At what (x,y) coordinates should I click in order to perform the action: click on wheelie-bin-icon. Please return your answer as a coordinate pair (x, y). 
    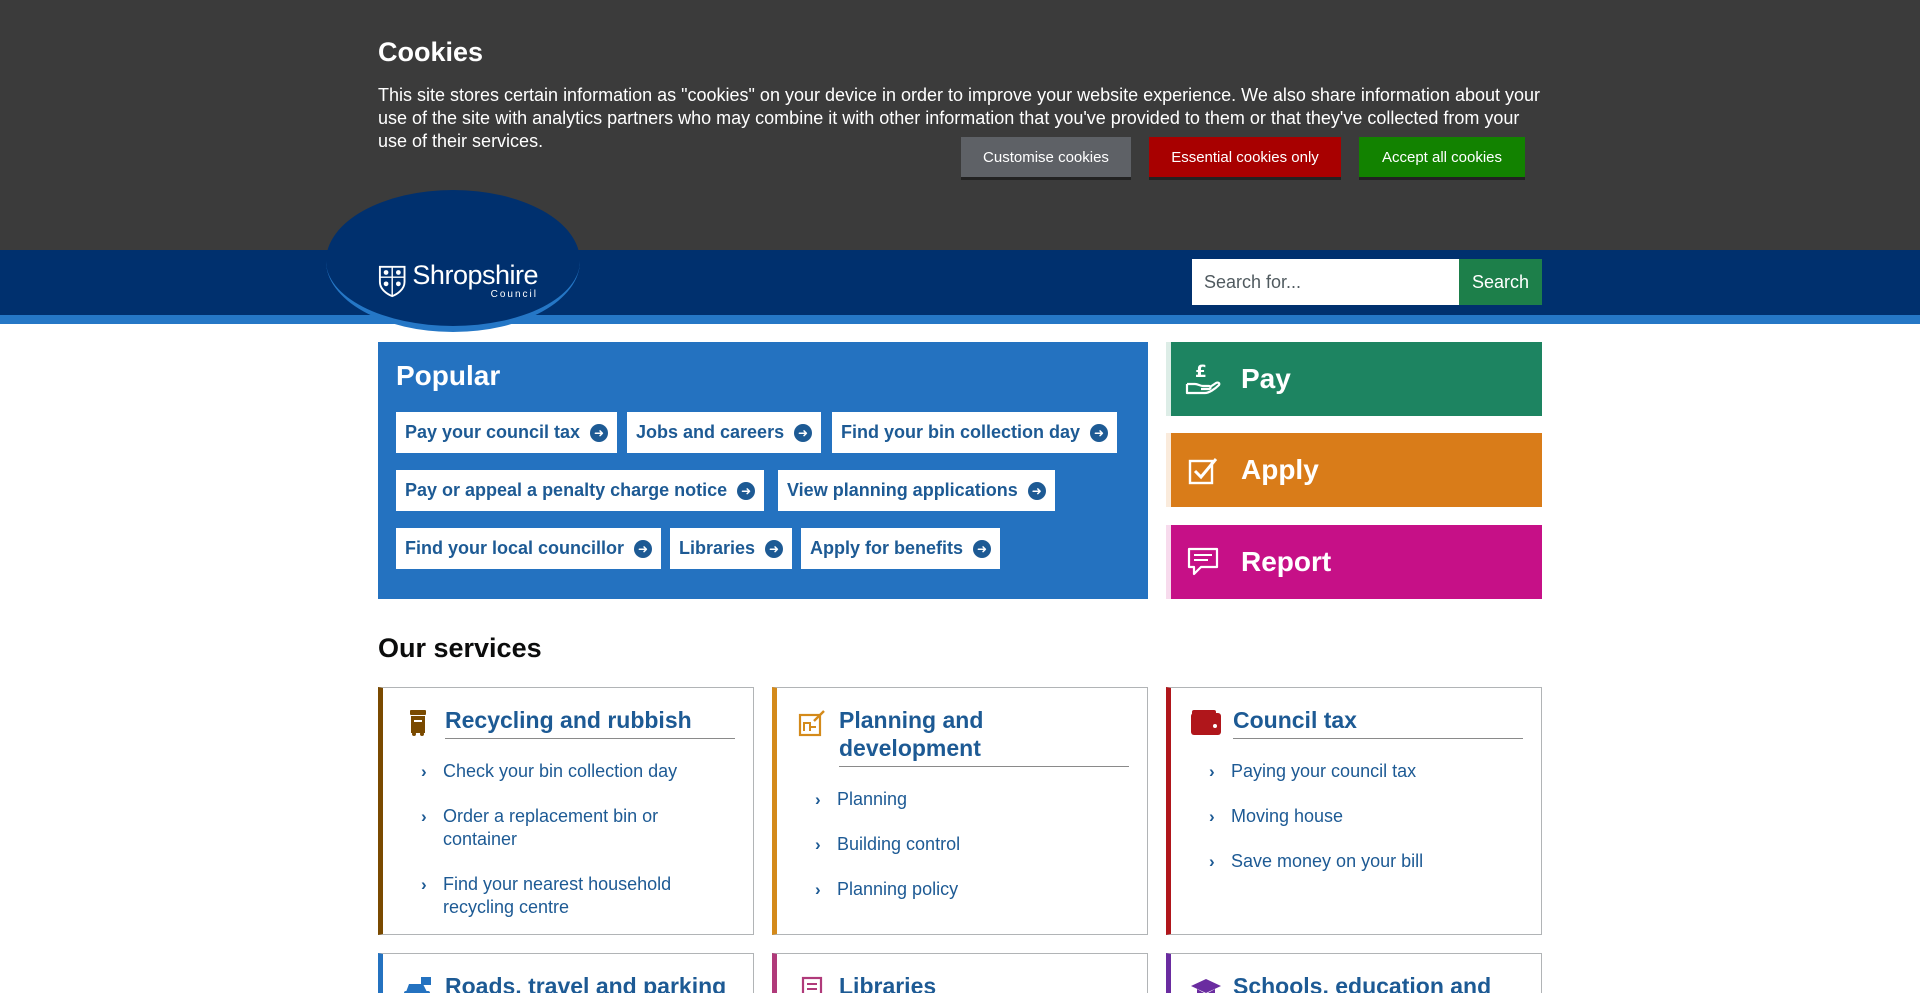
    Looking at the image, I should click on (418, 723).